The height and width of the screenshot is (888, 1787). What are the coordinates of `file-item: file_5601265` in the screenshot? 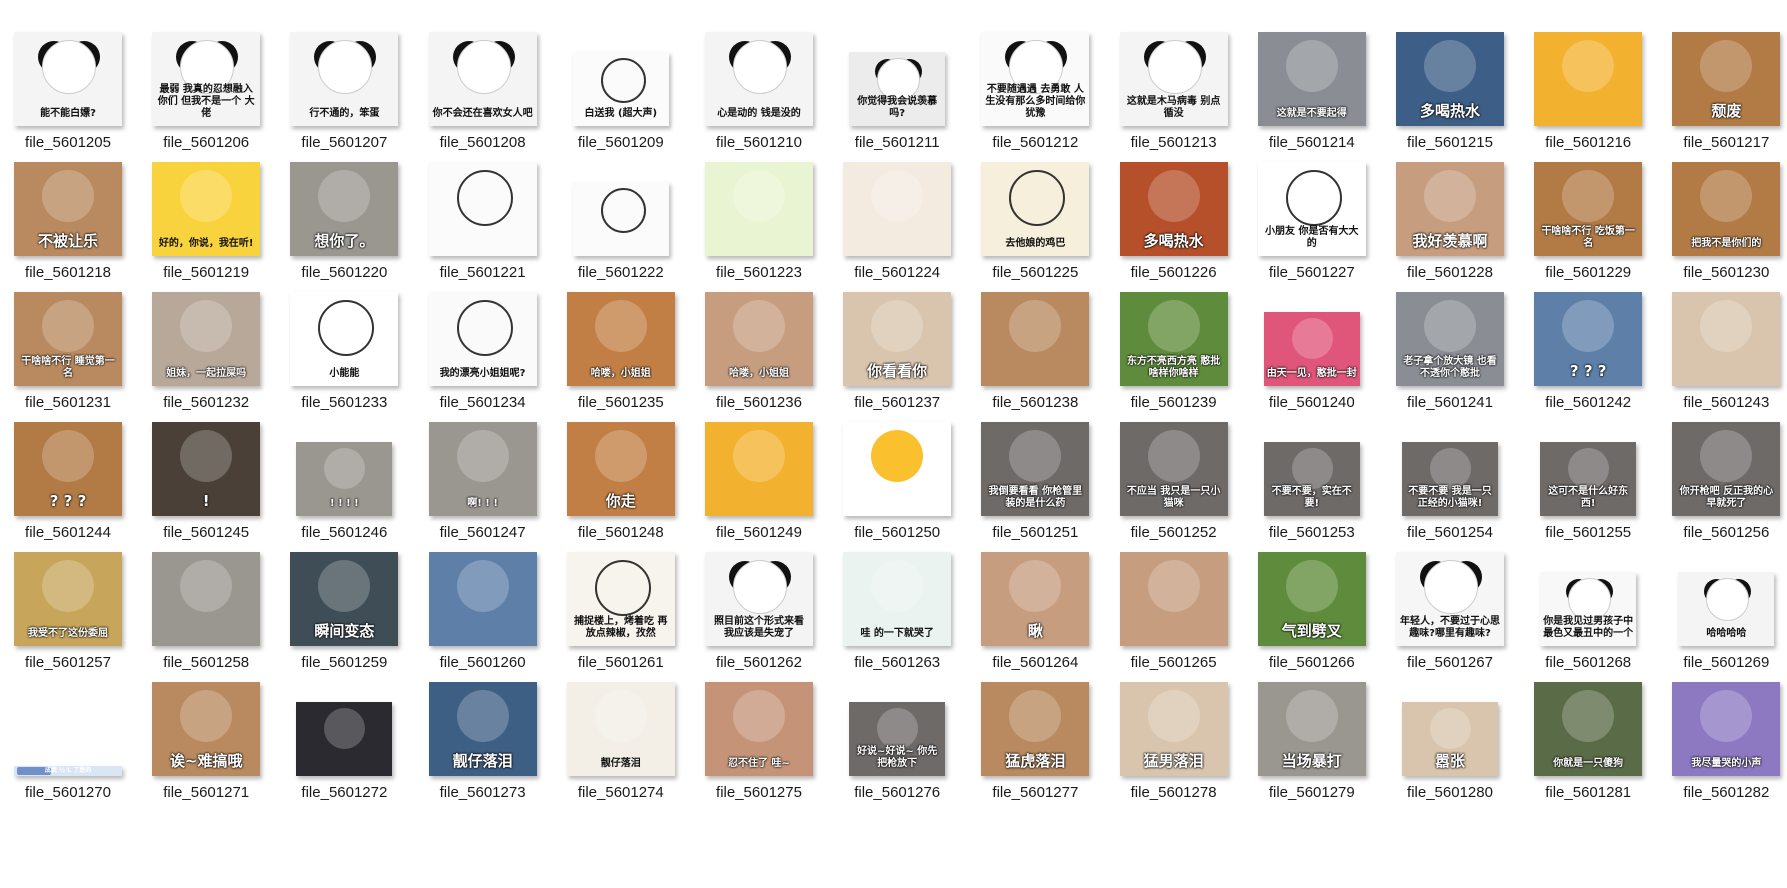 It's located at (1174, 602).